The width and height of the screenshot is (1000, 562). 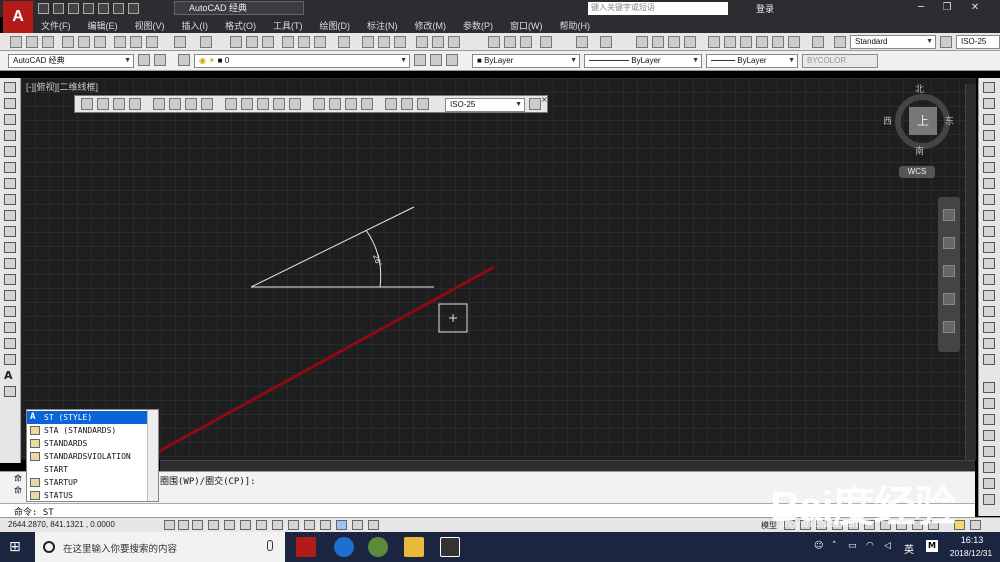 I want to click on properties-icon, so click(x=989, y=403).